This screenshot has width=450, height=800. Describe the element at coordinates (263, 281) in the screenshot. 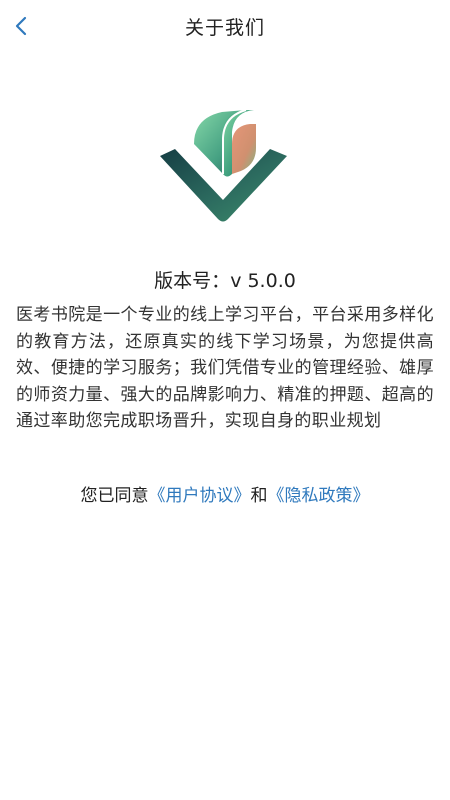

I see `version-value: v 5.0.0` at that location.